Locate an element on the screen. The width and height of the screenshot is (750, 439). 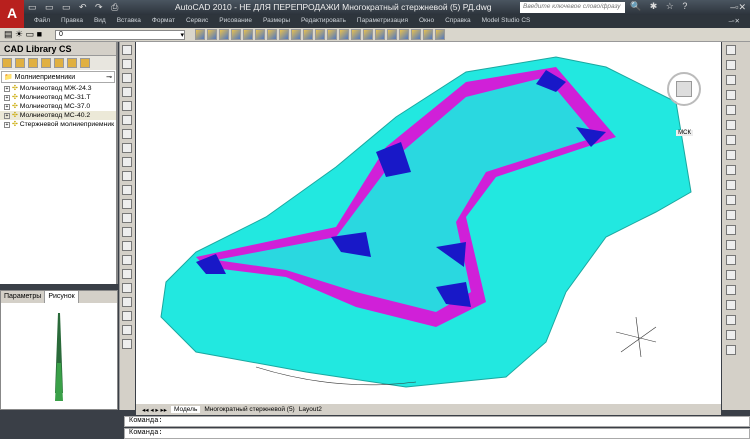
viewcube is located at coordinates (684, 89).